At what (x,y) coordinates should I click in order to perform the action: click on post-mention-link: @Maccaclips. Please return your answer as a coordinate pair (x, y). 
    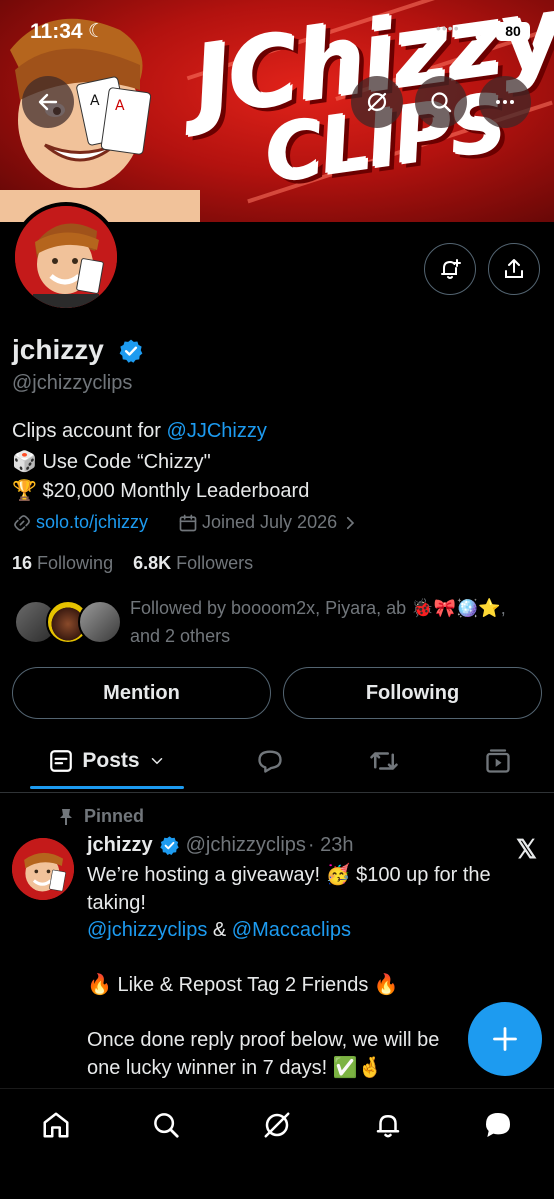
    Looking at the image, I should click on (291, 930).